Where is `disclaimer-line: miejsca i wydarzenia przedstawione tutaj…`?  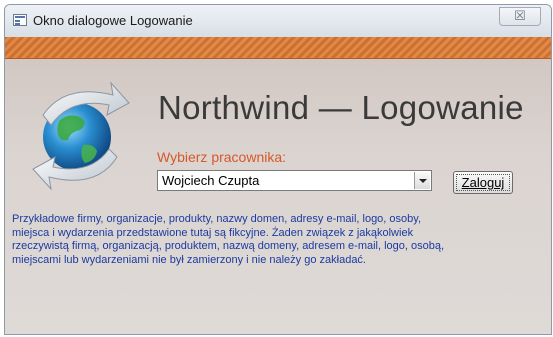
disclaimer-line: miejsca i wydarzenia przedstawione tutaj… is located at coordinates (213, 232).